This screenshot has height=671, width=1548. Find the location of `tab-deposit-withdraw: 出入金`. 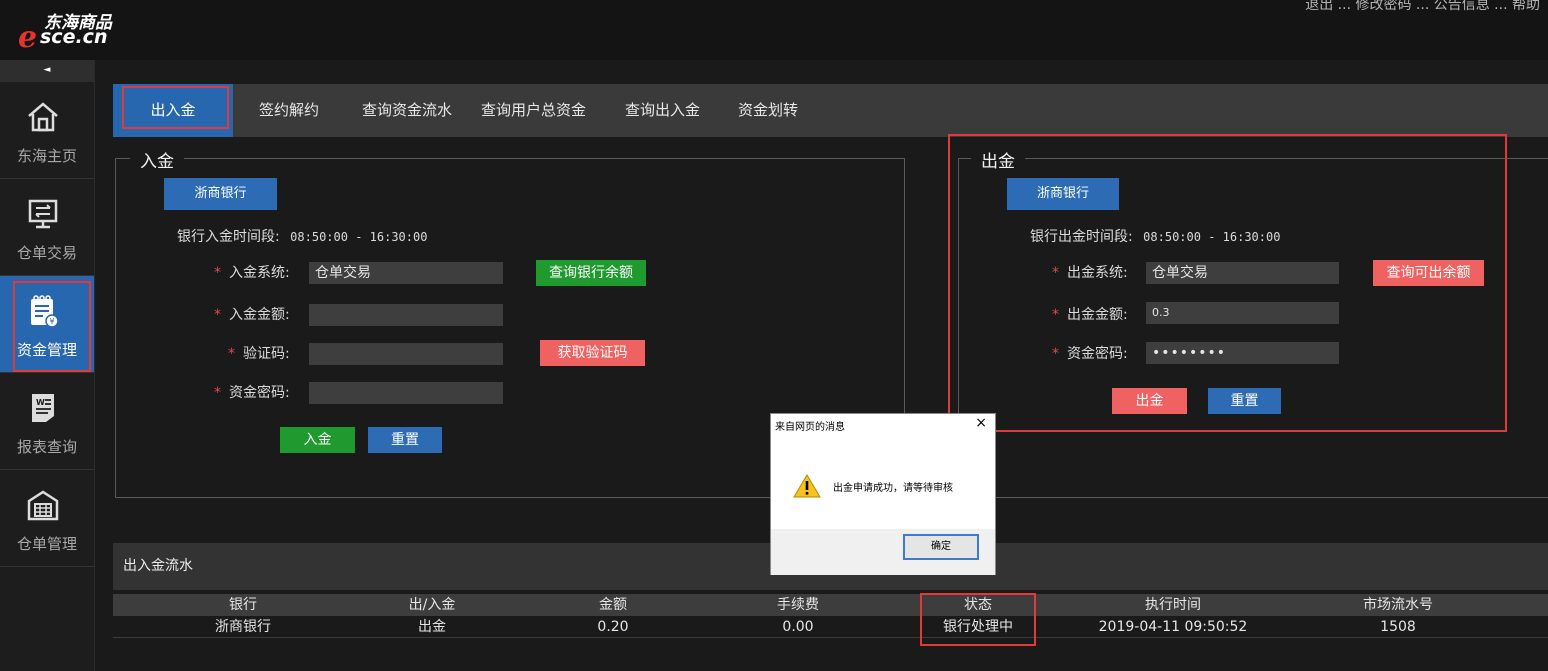

tab-deposit-withdraw: 出入金 is located at coordinates (173, 110).